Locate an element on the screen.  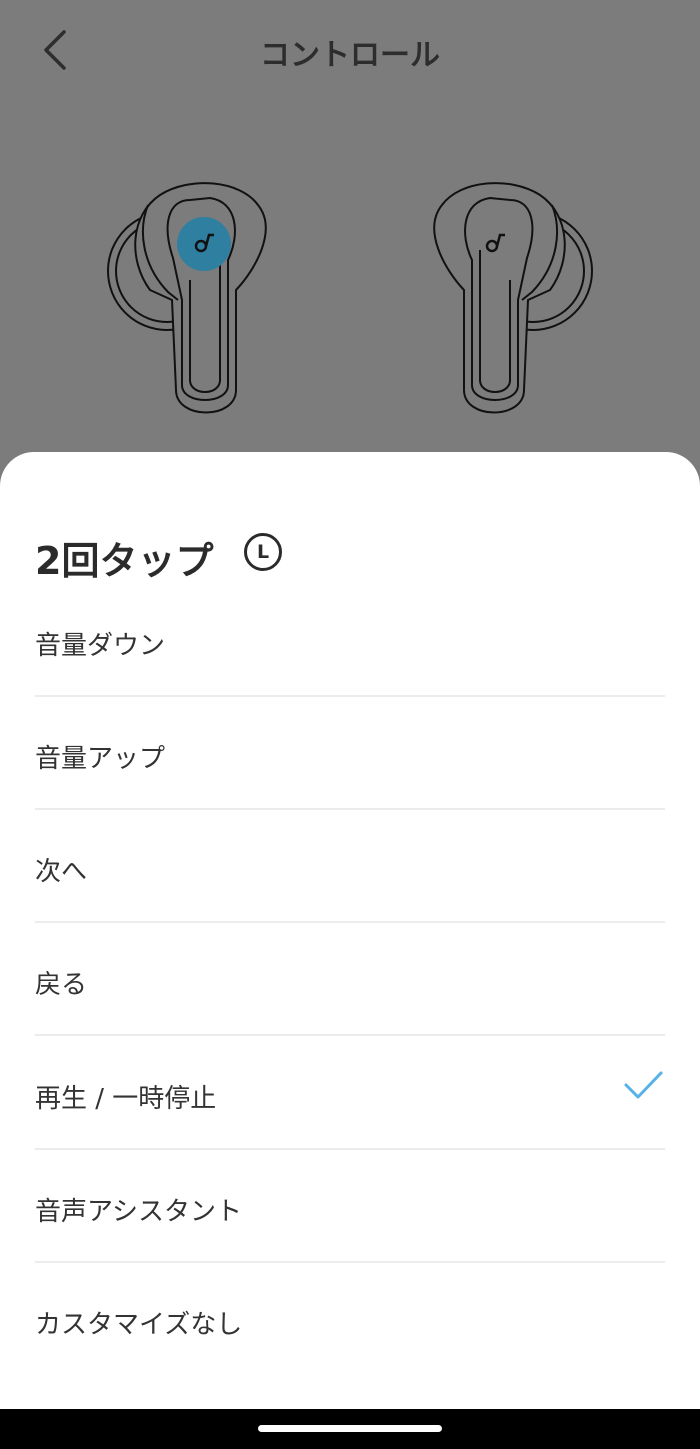
header: コントロール is located at coordinates (350, 50).